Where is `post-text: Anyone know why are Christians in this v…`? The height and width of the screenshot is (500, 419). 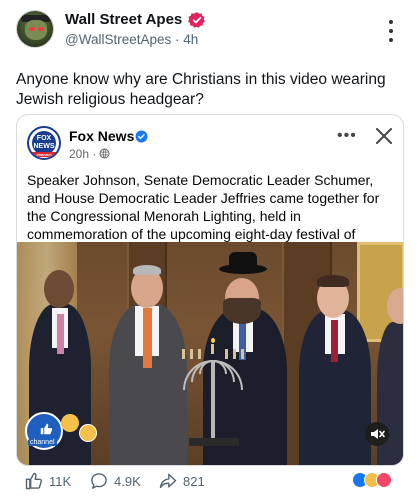 post-text: Anyone know why are Christians in this v… is located at coordinates (201, 89).